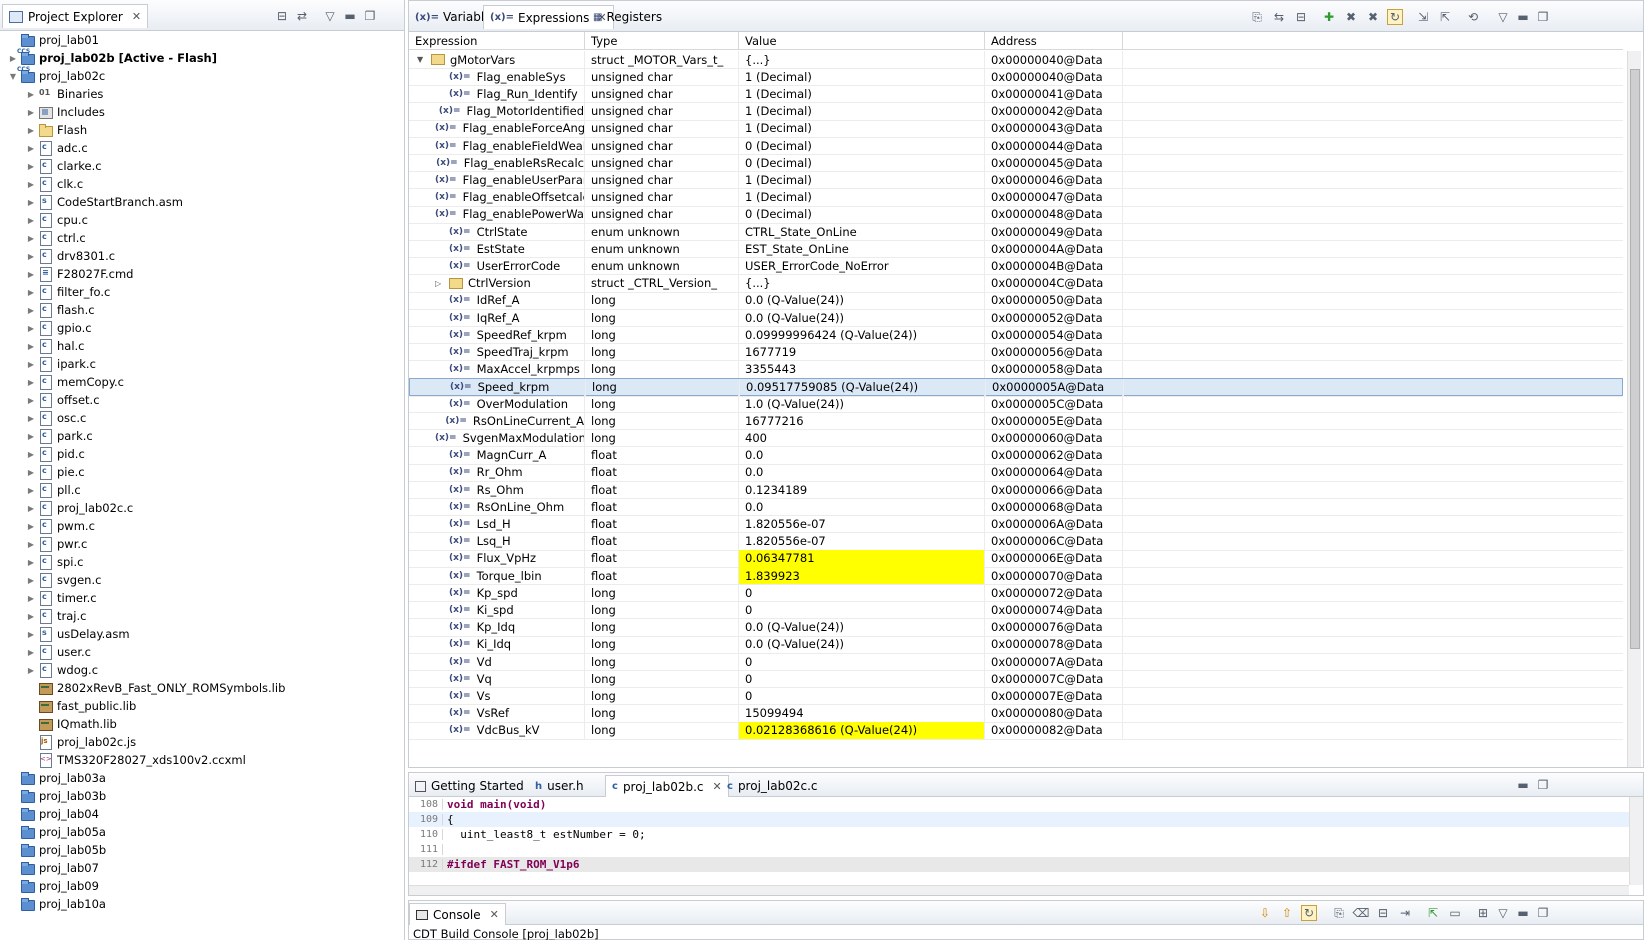  Describe the element at coordinates (627, 17) in the screenshot. I see `tab-registers: ▦ Registers` at that location.